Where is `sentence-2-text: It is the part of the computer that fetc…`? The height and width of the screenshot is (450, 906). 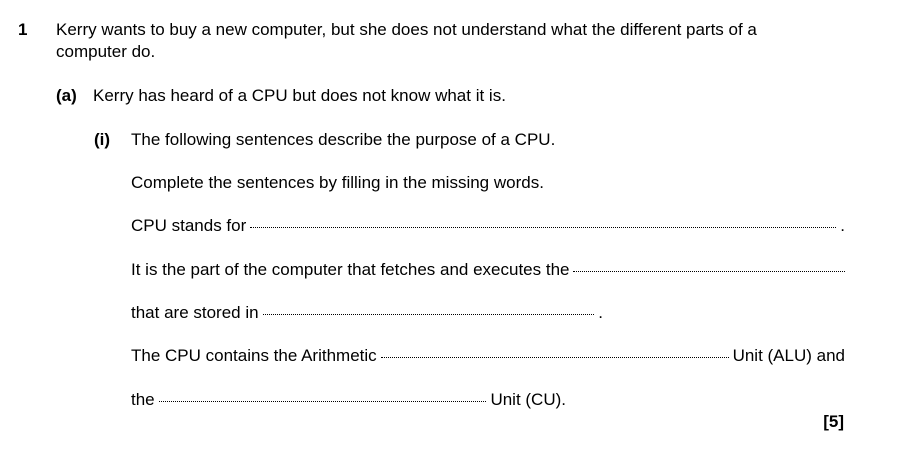 sentence-2-text: It is the part of the computer that fetc… is located at coordinates (350, 269).